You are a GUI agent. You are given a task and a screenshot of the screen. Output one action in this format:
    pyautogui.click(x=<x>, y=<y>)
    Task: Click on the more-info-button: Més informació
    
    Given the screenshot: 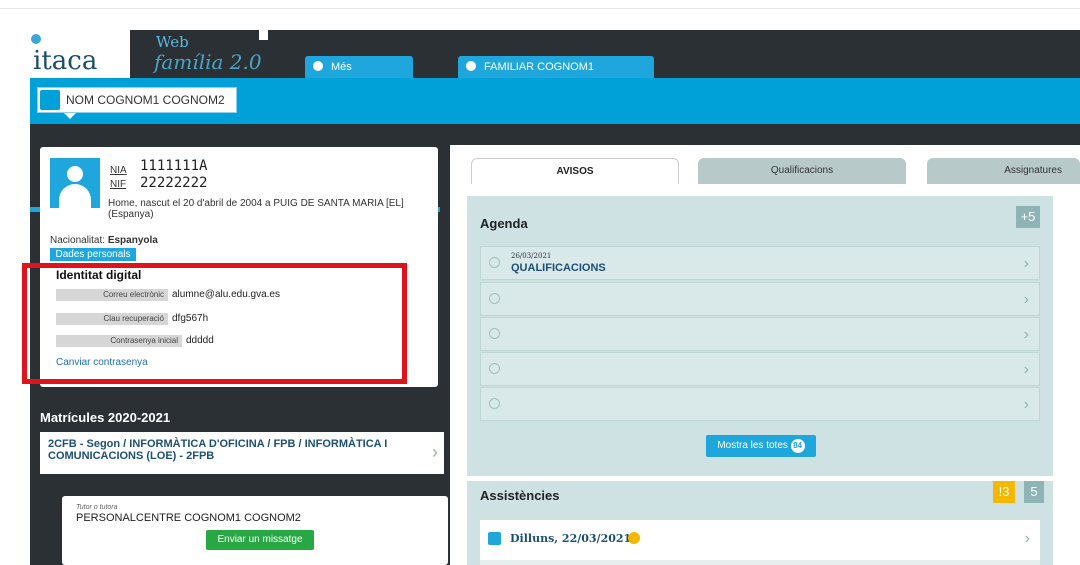 What is the action you would take?
    pyautogui.click(x=359, y=75)
    